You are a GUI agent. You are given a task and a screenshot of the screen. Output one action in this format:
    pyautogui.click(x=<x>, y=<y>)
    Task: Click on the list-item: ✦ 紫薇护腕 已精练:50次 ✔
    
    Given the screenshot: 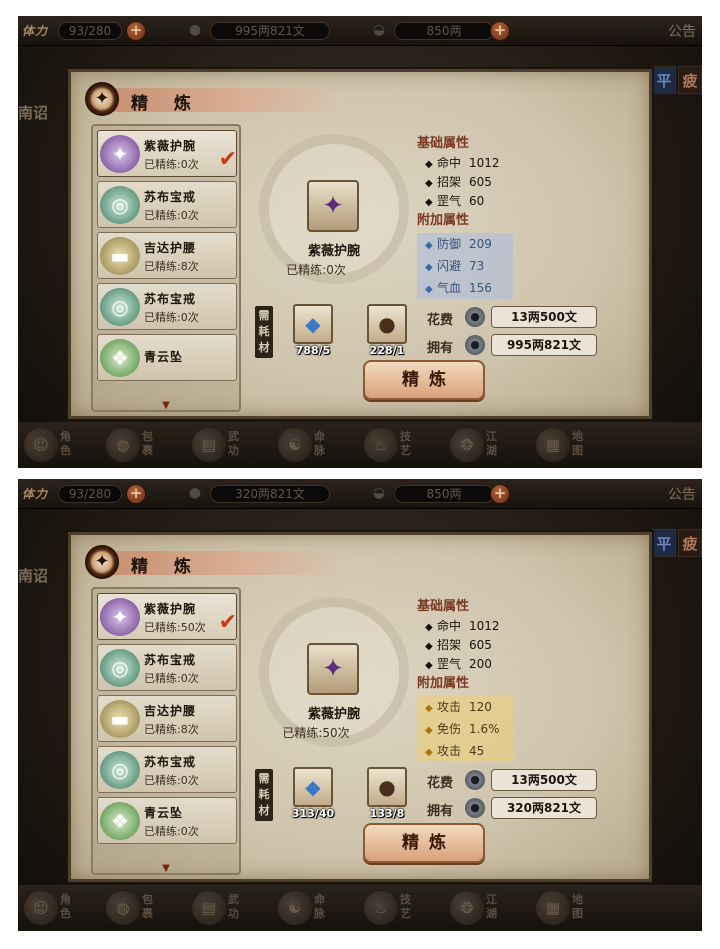 What is the action you would take?
    pyautogui.click(x=167, y=616)
    